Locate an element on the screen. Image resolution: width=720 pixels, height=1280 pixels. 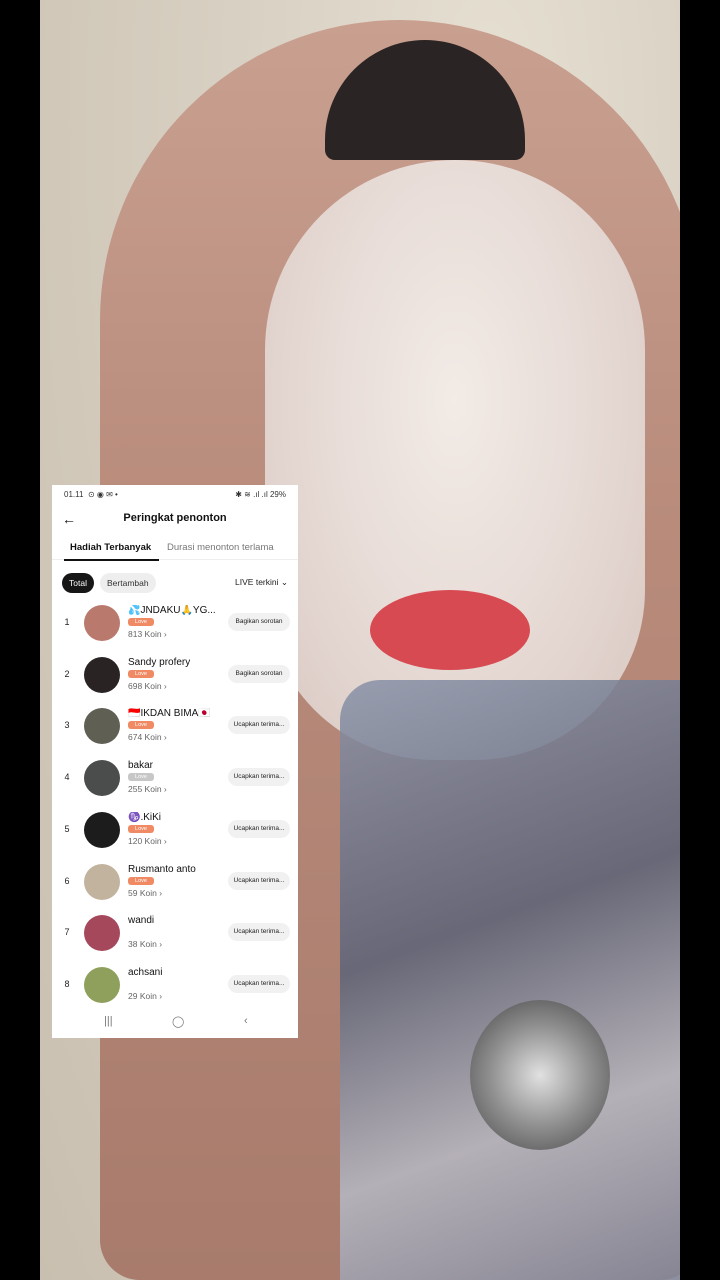
ranking-tabs: Hadiah Terbanyak Durasi menonton terlama is located at coordinates (175, 550).